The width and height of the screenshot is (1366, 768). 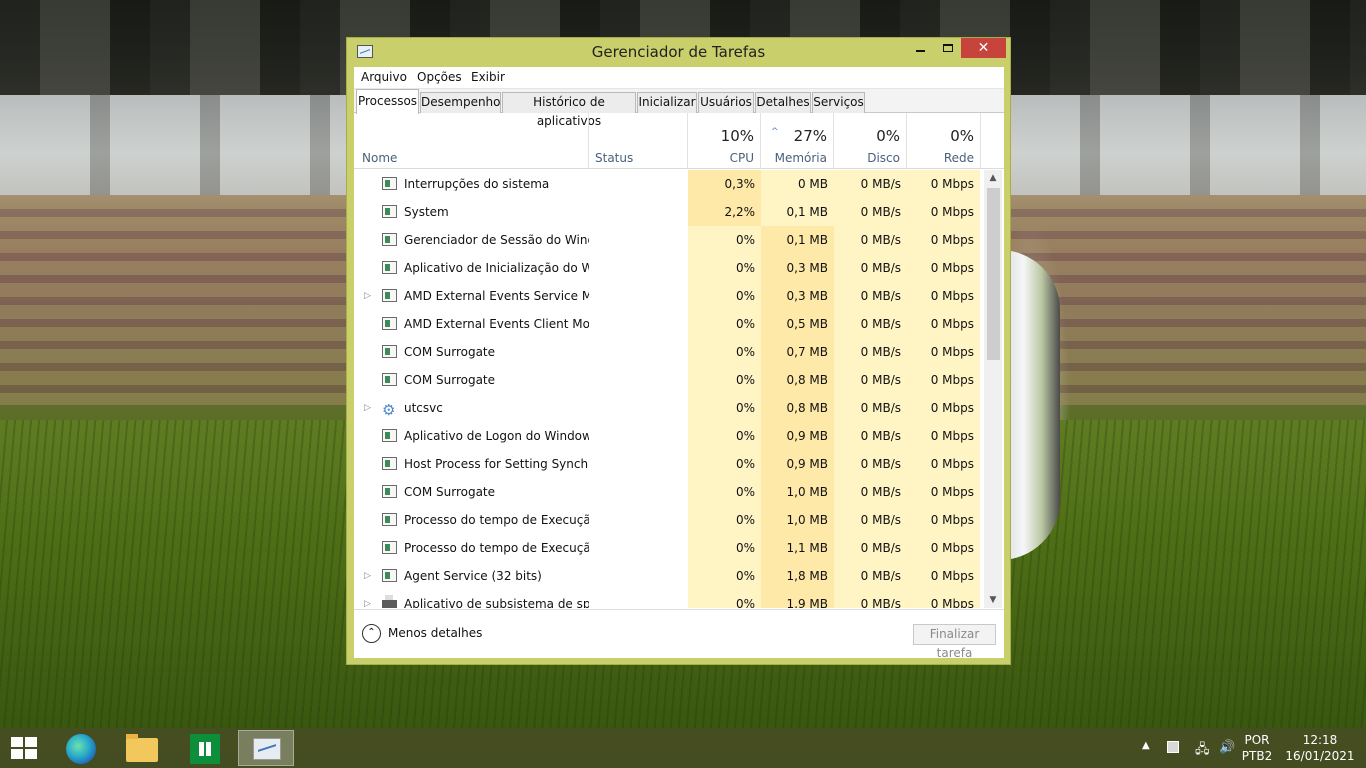 I want to click on column-name: Nome, so click(x=471, y=141).